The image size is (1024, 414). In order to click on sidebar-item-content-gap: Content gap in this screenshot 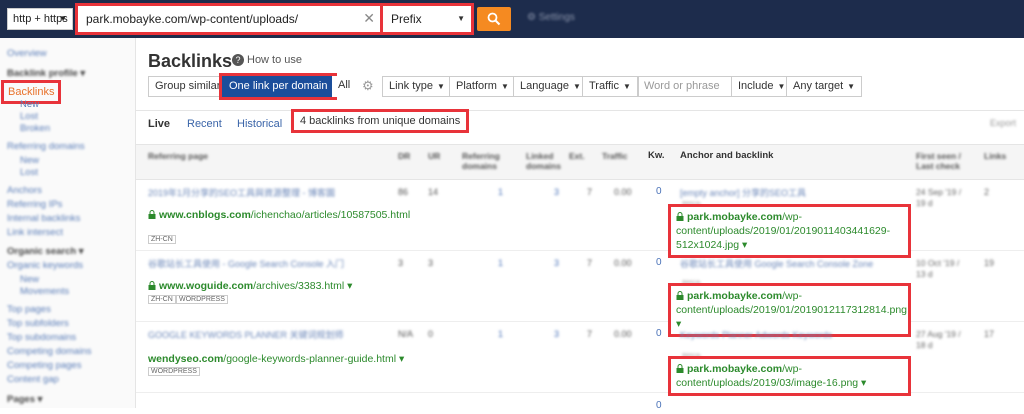, I will do `click(33, 379)`.